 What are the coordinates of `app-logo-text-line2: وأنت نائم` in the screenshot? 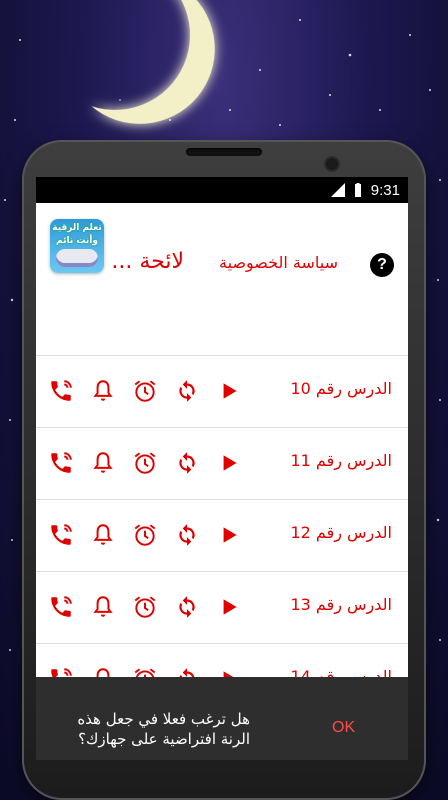 It's located at (77, 241).